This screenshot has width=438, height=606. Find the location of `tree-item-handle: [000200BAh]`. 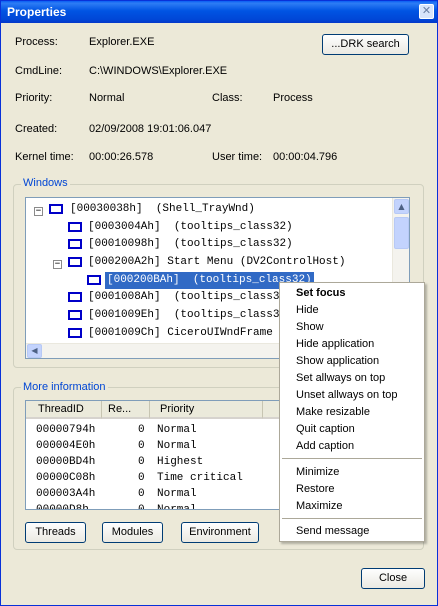

tree-item-handle: [000200BAh] is located at coordinates (143, 280).